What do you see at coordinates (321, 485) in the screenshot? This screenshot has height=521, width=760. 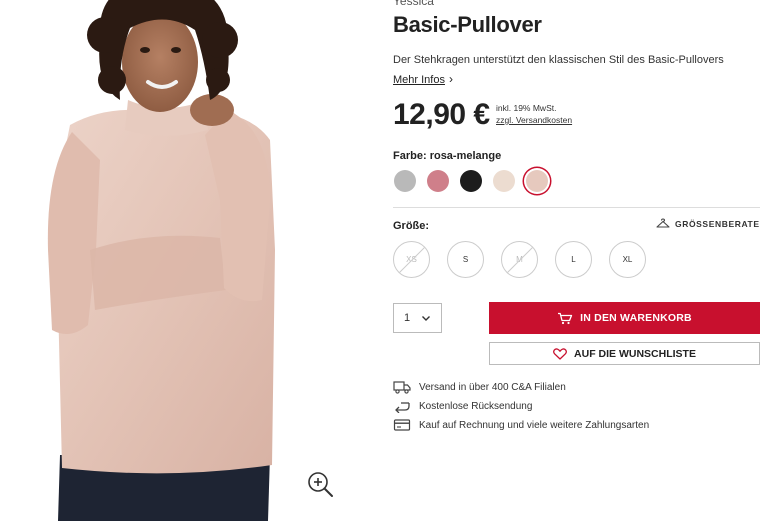 I see `zoom-icon` at bounding box center [321, 485].